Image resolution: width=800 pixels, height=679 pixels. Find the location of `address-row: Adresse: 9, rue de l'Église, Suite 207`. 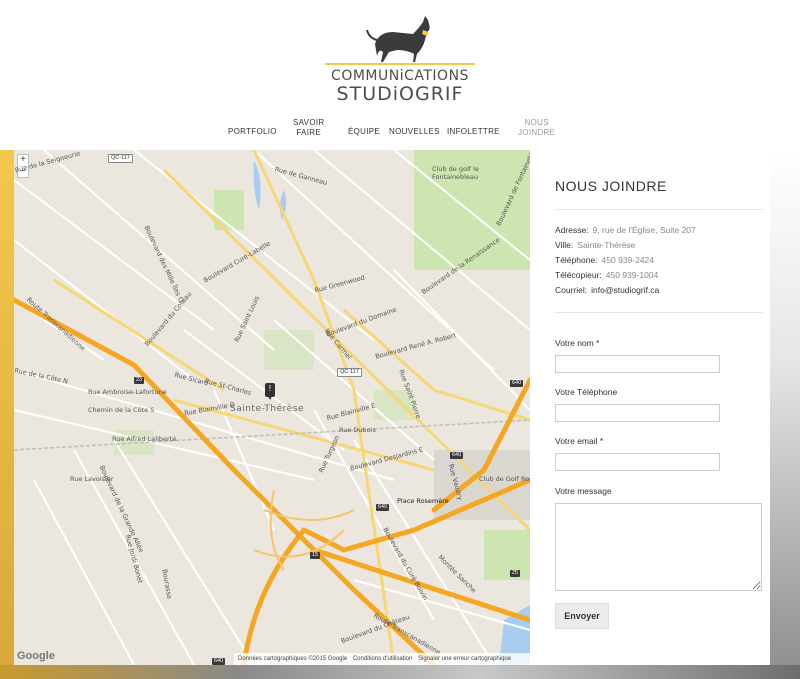

address-row: Adresse: 9, rue de l'Église, Suite 207 is located at coordinates (625, 230).